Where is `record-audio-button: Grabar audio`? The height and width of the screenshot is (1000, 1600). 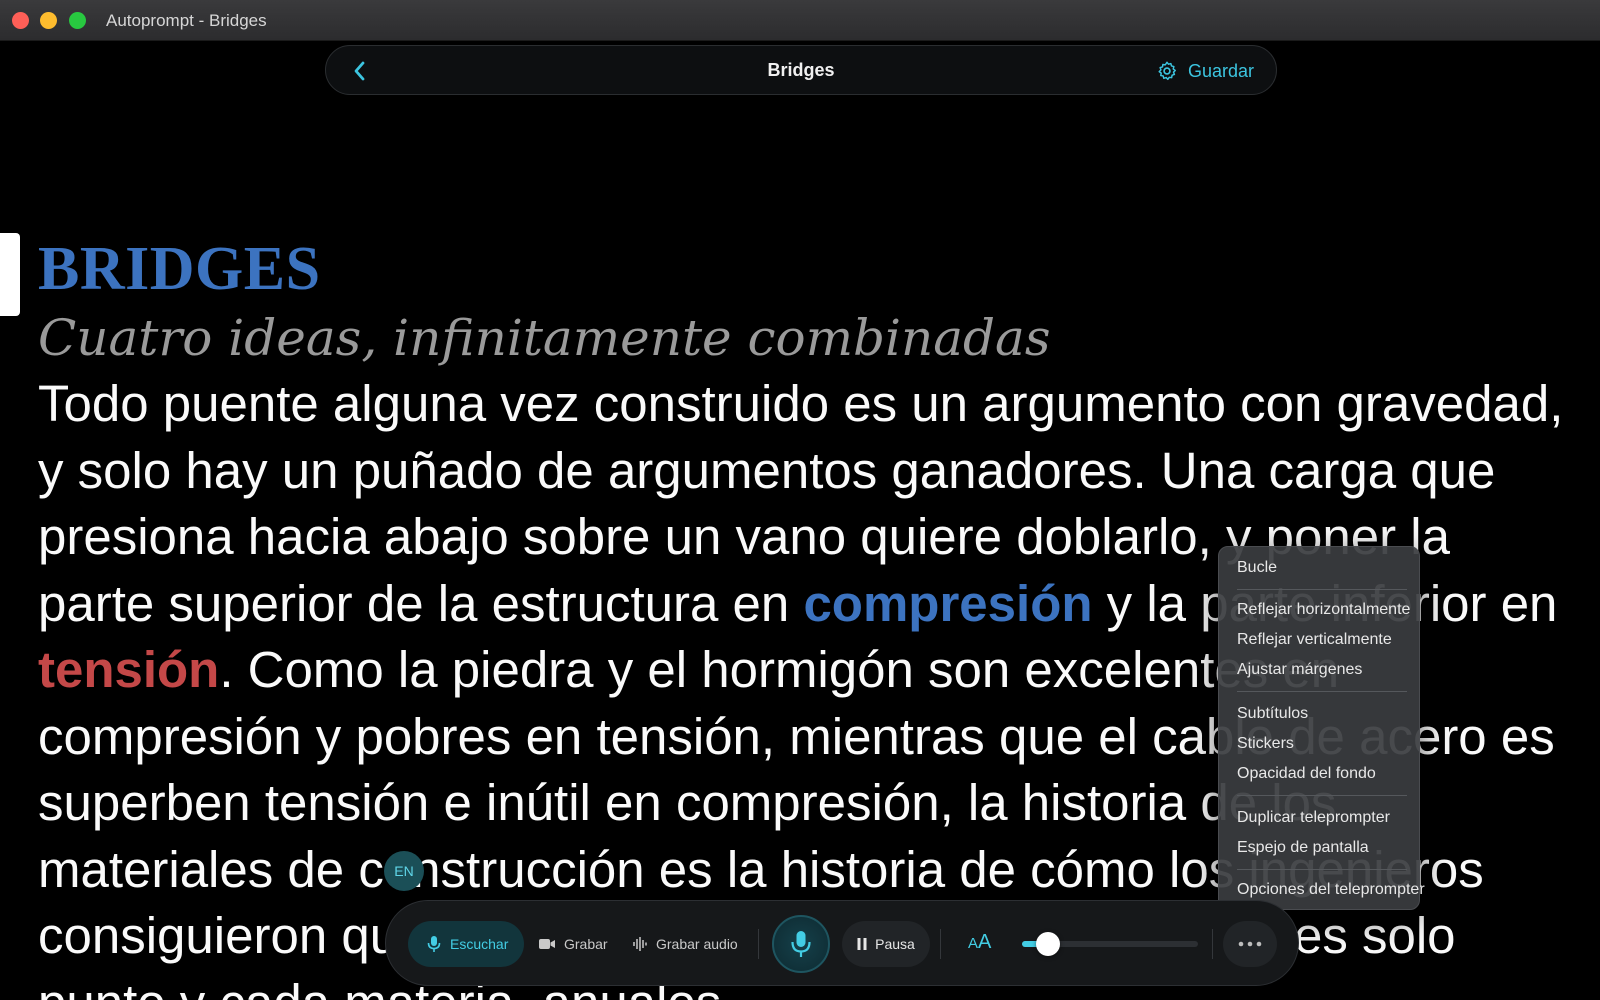
record-audio-button: Grabar audio is located at coordinates (685, 944).